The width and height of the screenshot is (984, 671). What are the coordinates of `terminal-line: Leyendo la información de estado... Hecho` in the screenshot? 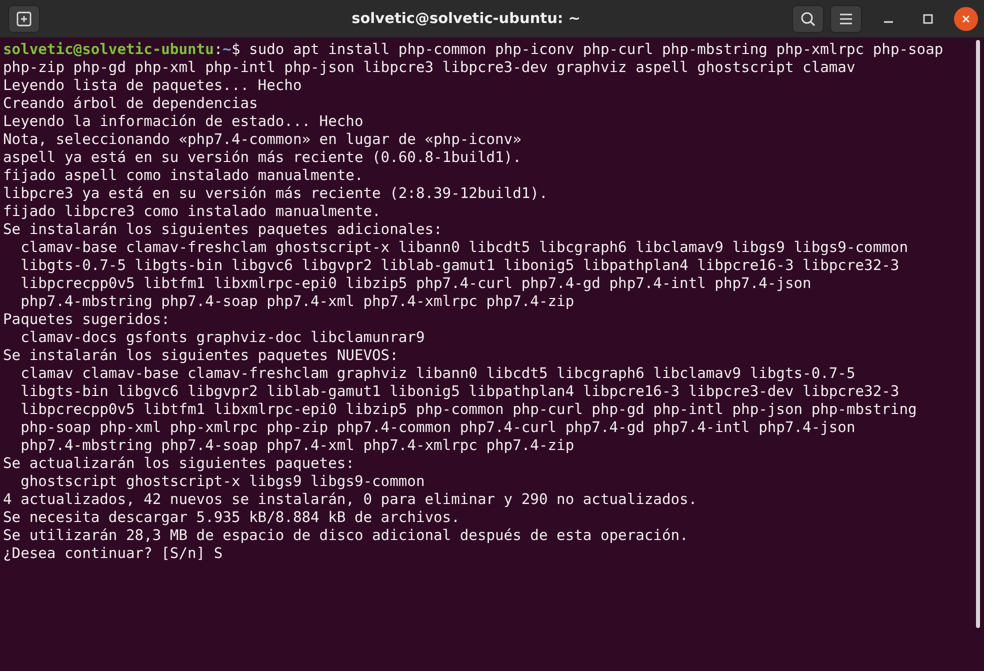 It's located at (183, 121).